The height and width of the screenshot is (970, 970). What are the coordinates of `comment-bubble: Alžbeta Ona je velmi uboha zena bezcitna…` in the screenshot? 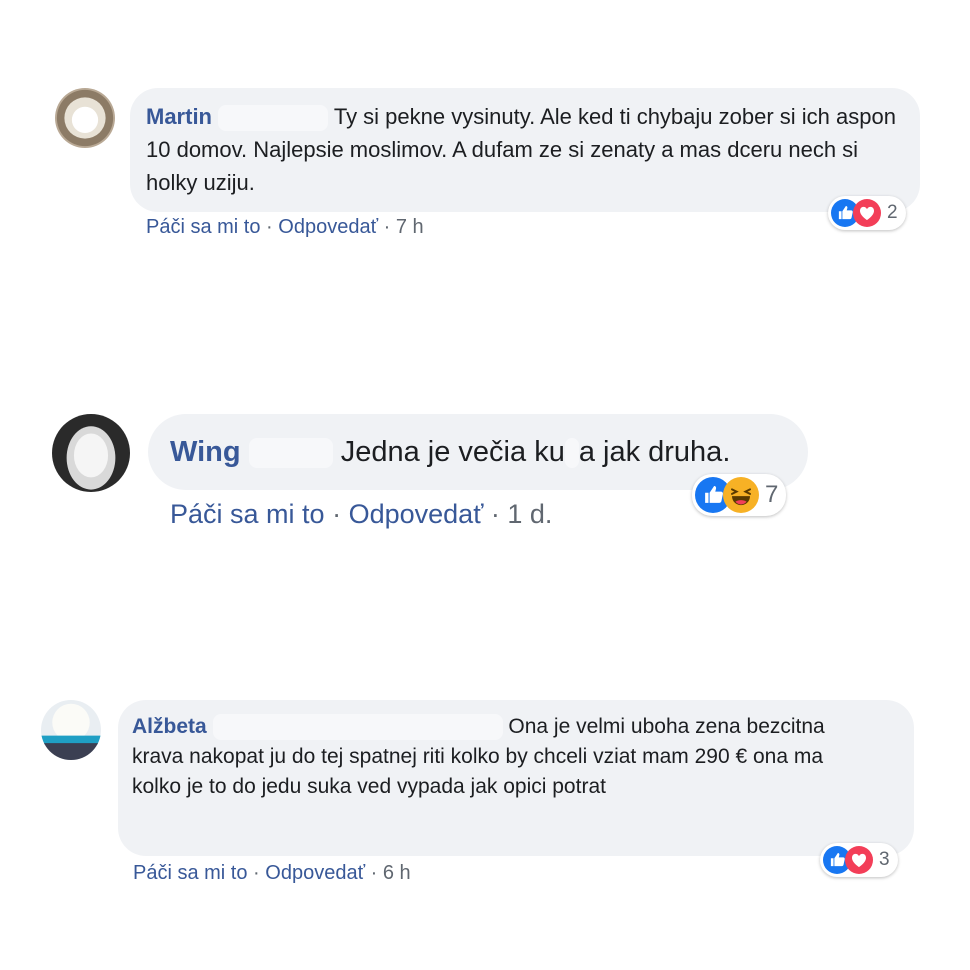 It's located at (516, 778).